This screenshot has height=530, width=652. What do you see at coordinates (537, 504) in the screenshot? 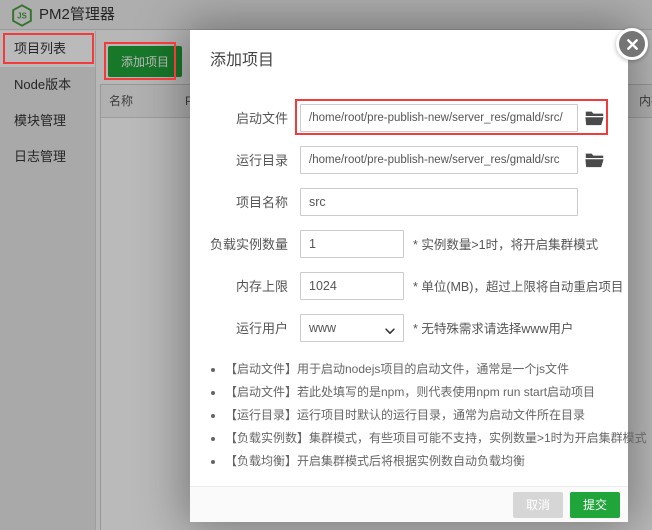
I see `cancel-button: 取消` at bounding box center [537, 504].